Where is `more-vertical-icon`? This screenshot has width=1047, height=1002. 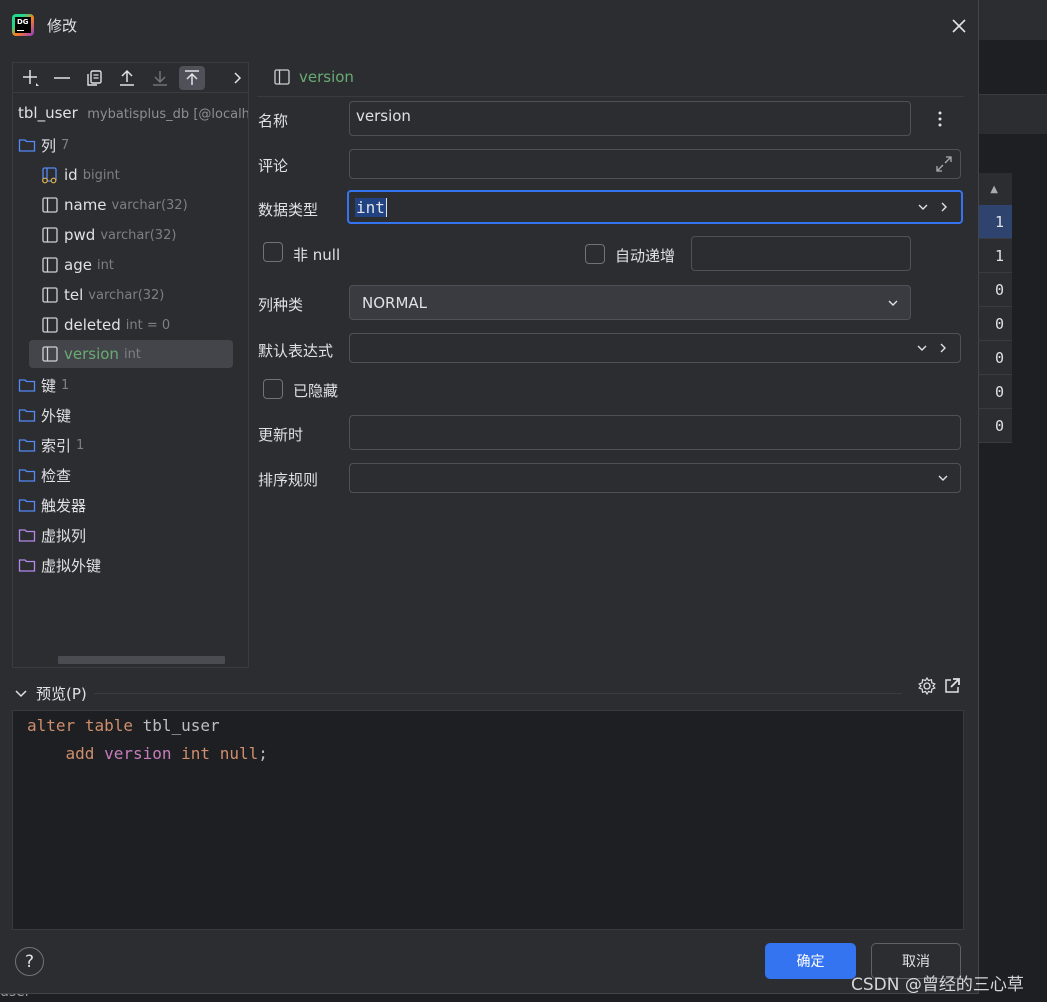
more-vertical-icon is located at coordinates (940, 119).